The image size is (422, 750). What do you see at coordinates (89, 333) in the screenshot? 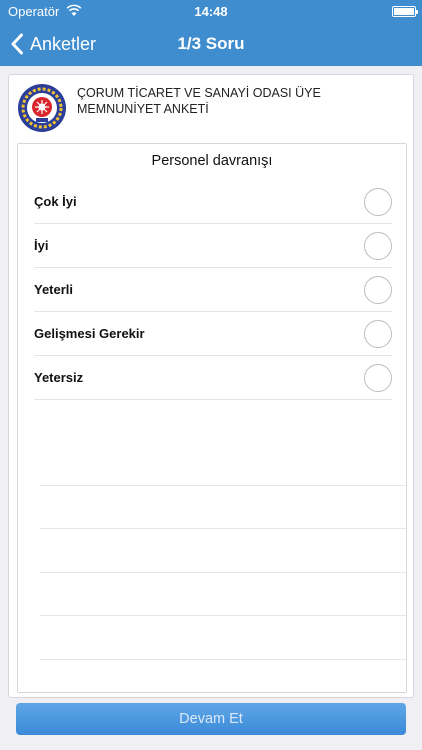
I see `option-label: Gelişmesi Gerekir` at bounding box center [89, 333].